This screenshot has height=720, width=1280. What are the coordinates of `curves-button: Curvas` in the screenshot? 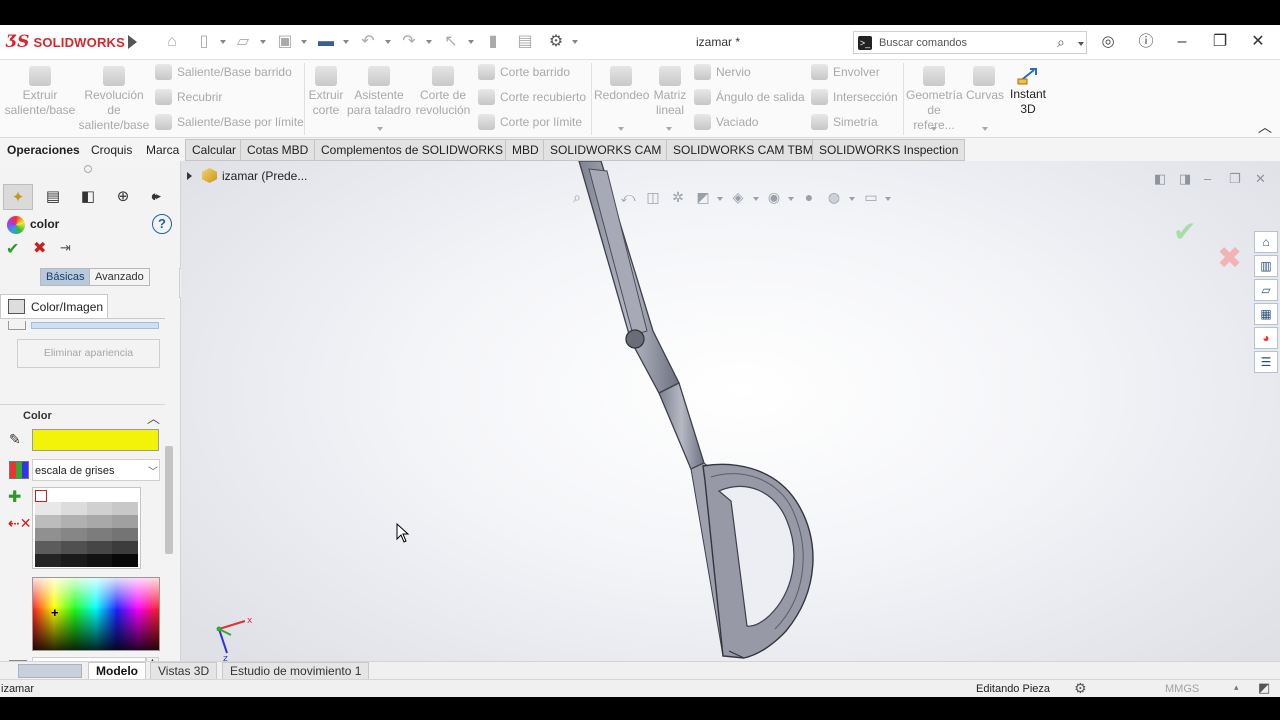 It's located at (985, 84).